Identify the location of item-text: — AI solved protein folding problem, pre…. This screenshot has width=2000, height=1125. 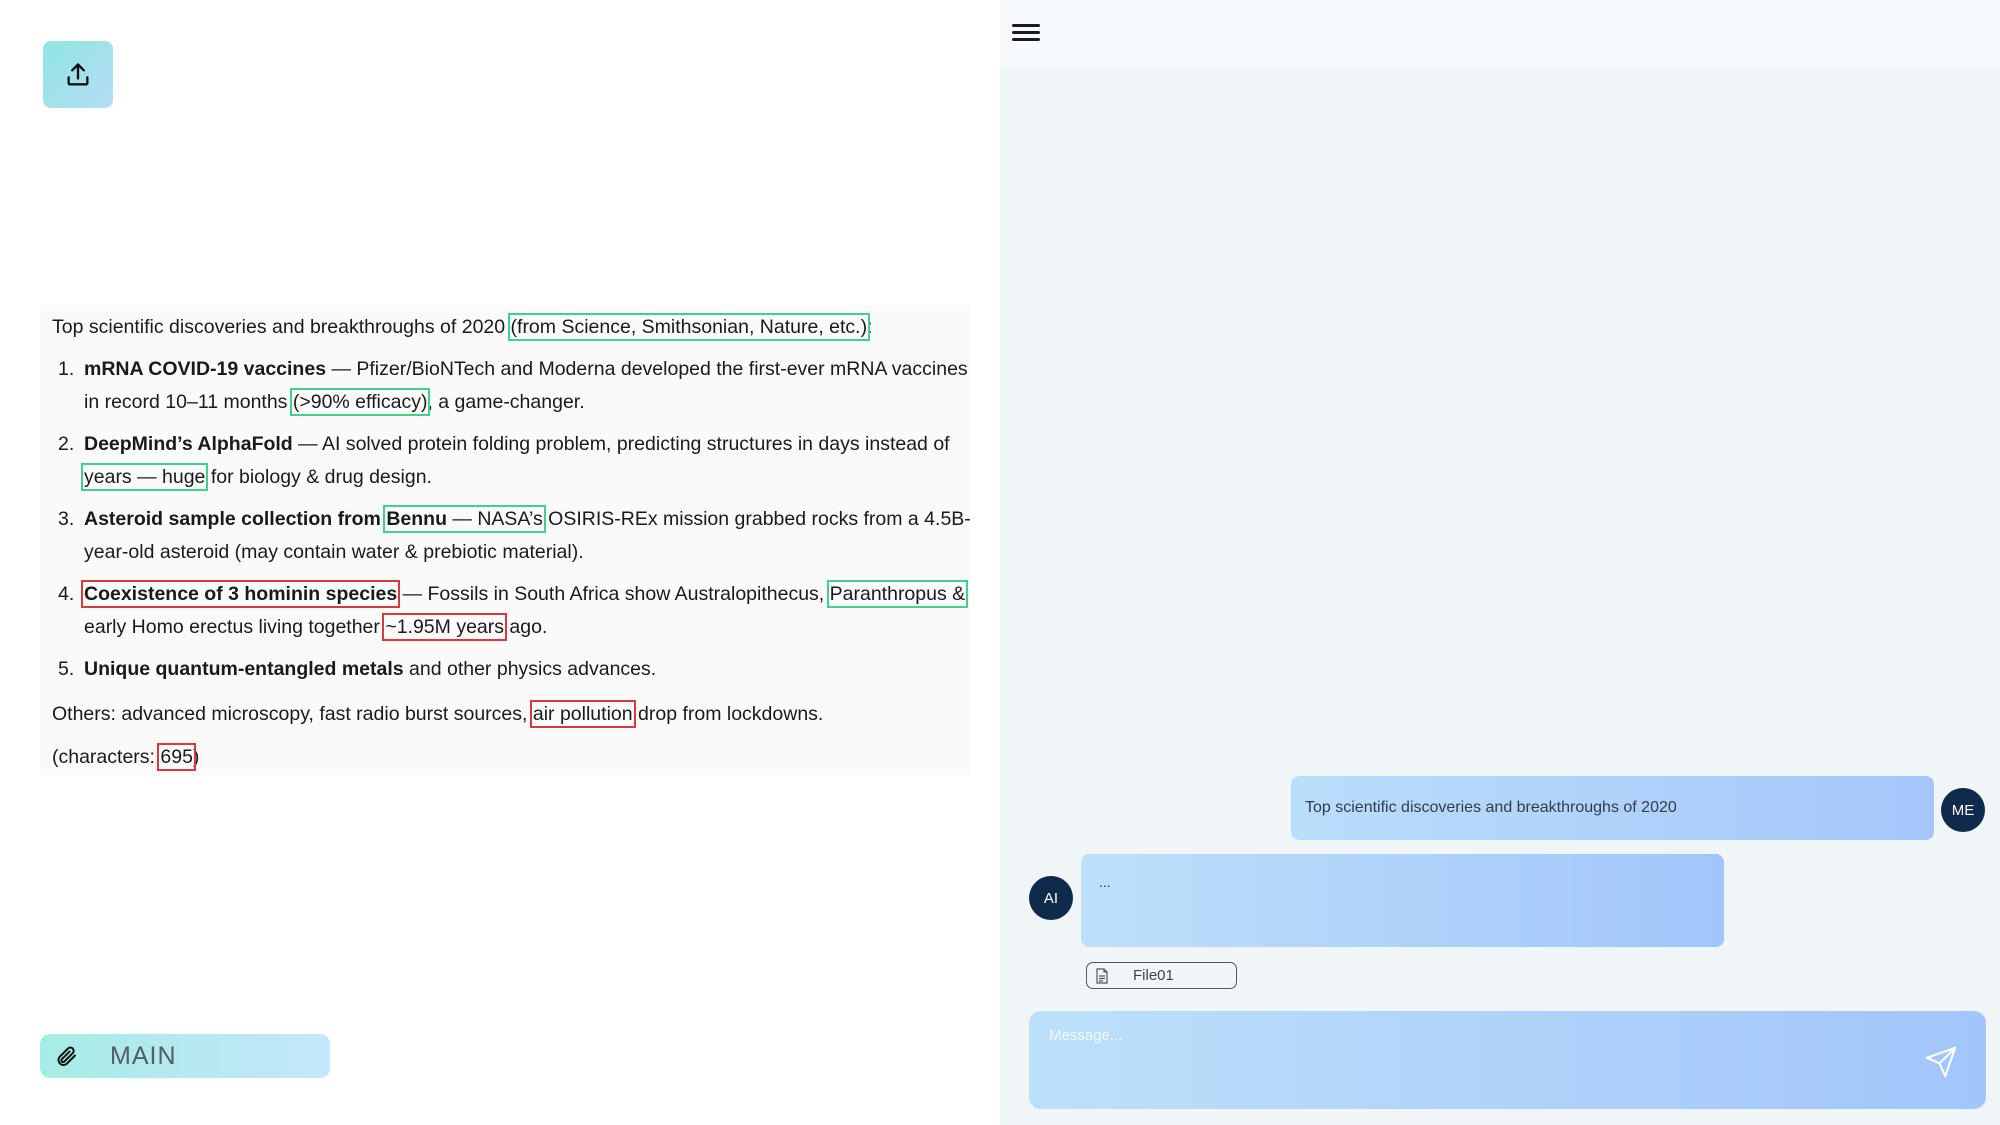
(621, 444).